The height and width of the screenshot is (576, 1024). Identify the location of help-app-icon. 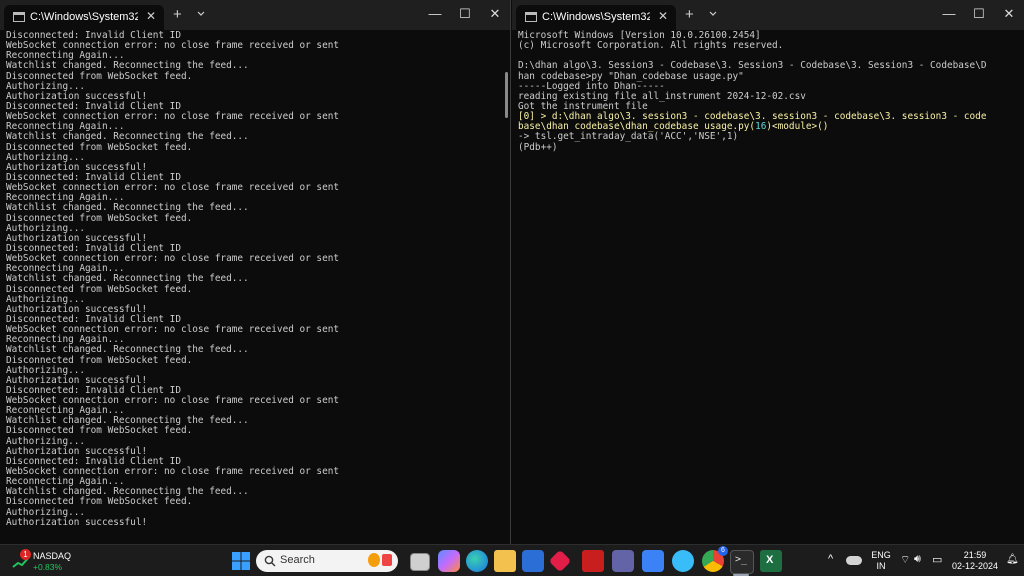
(683, 561).